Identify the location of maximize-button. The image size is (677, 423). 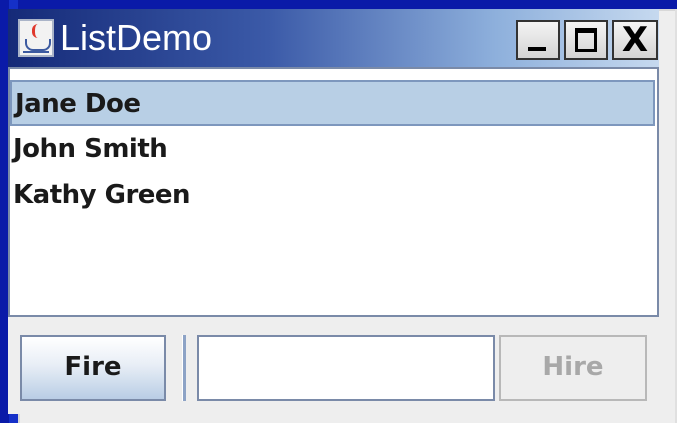
(586, 40).